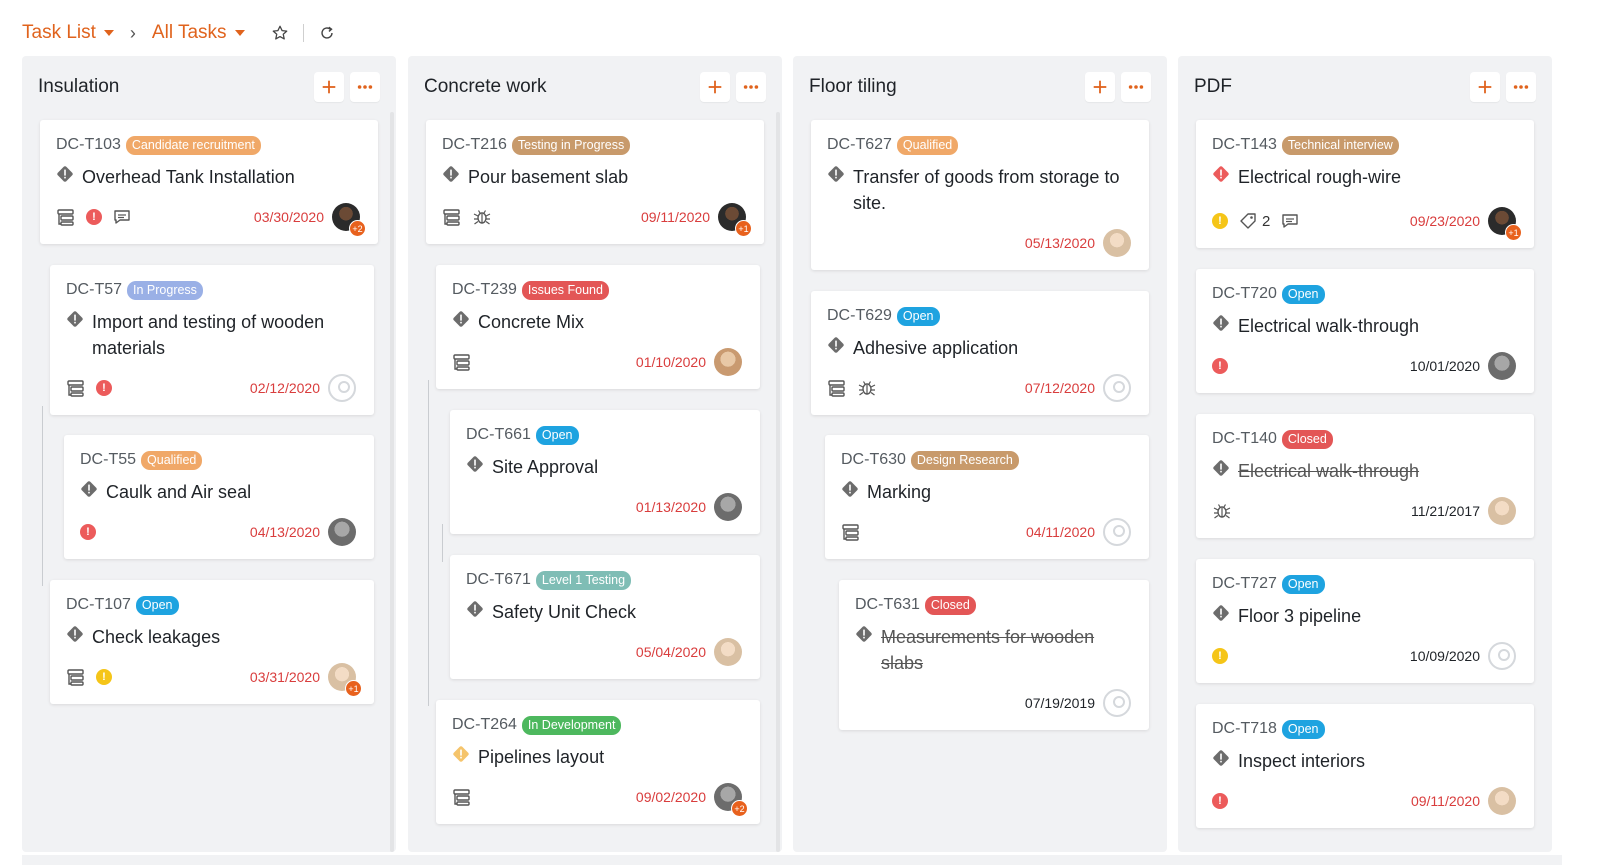  What do you see at coordinates (178, 492) in the screenshot?
I see `task-title: Caulk and Air seal` at bounding box center [178, 492].